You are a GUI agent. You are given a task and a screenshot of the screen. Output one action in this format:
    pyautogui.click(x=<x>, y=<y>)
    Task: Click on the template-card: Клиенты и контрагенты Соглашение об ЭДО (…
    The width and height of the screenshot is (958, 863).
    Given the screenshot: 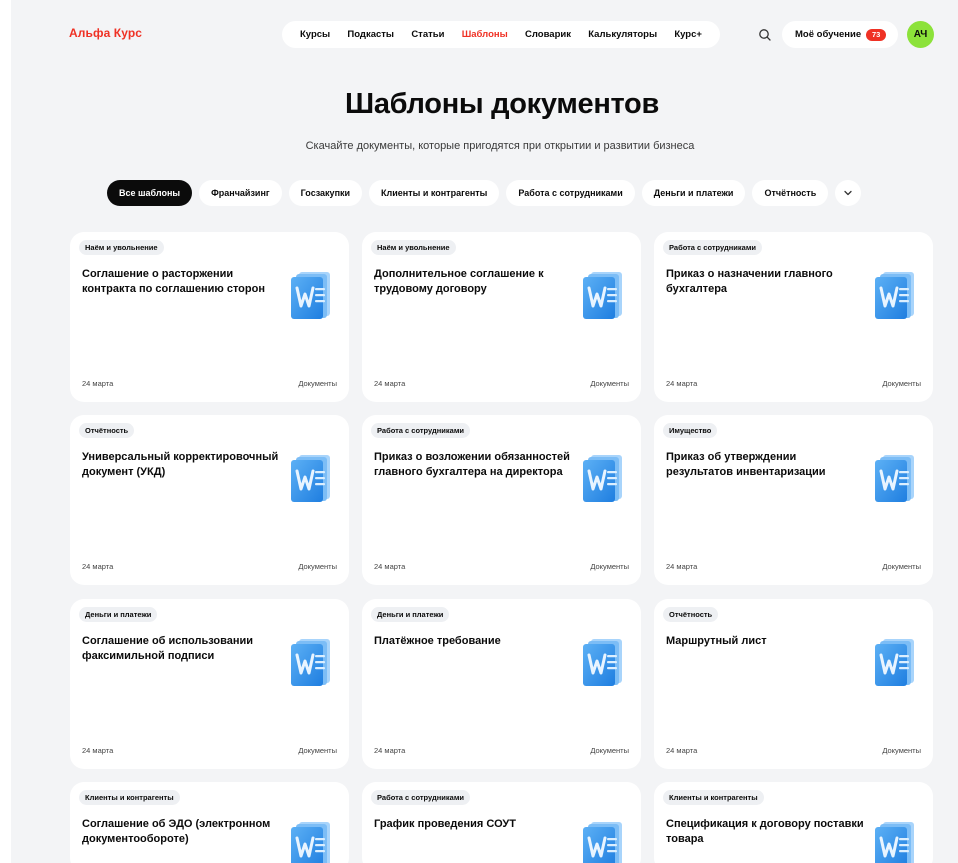 What is the action you would take?
    pyautogui.click(x=209, y=822)
    